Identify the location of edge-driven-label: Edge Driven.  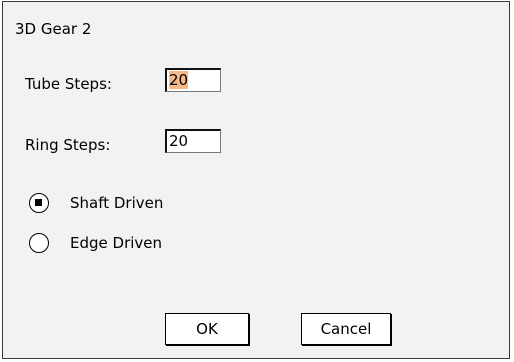
(116, 243).